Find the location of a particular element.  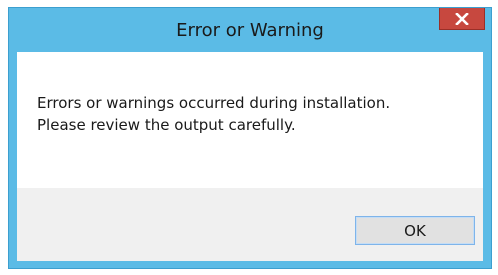

close-button is located at coordinates (462, 19).